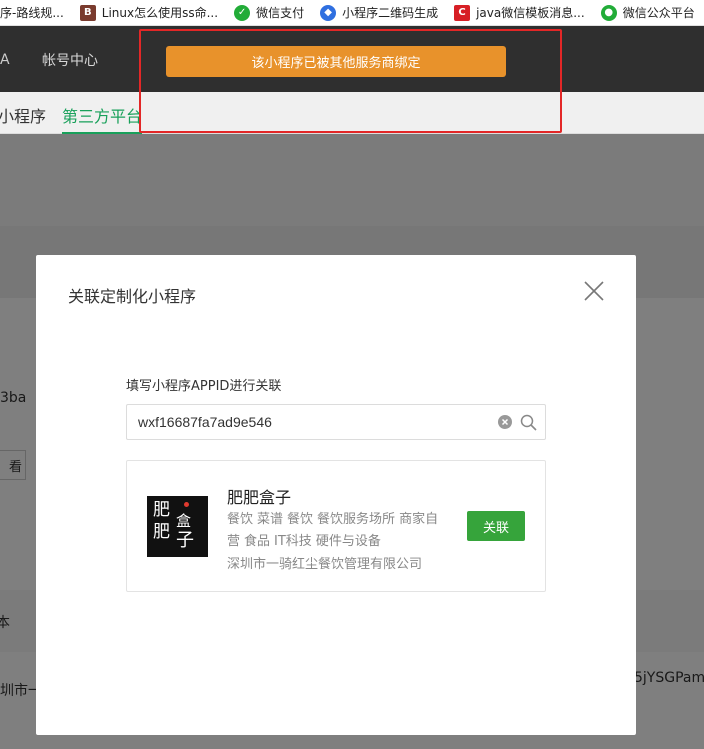 Image resolution: width=704 pixels, height=749 pixels. Describe the element at coordinates (186, 504) in the screenshot. I see `logo-dot` at that location.